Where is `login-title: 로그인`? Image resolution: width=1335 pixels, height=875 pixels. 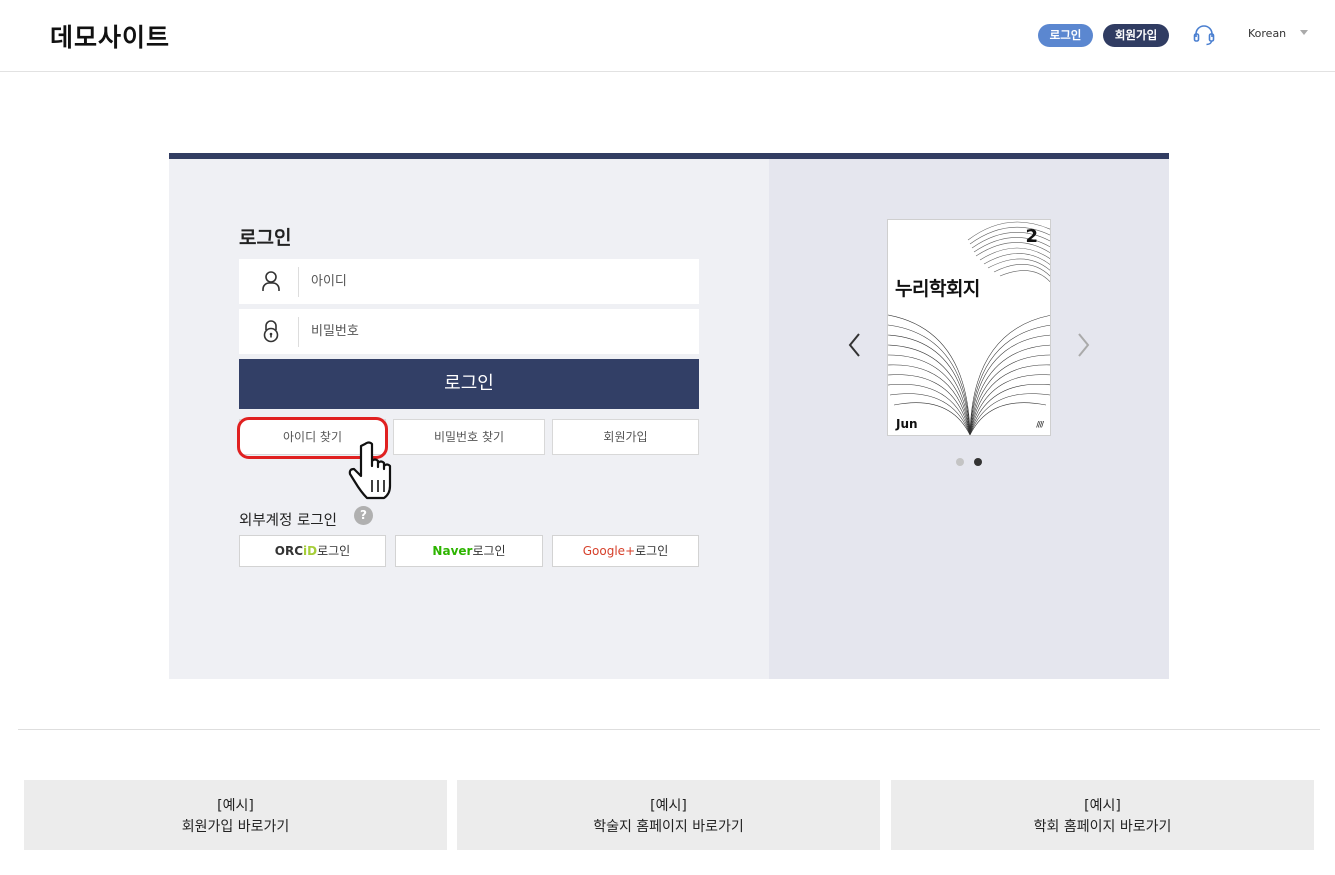 login-title: 로그인 is located at coordinates (265, 238).